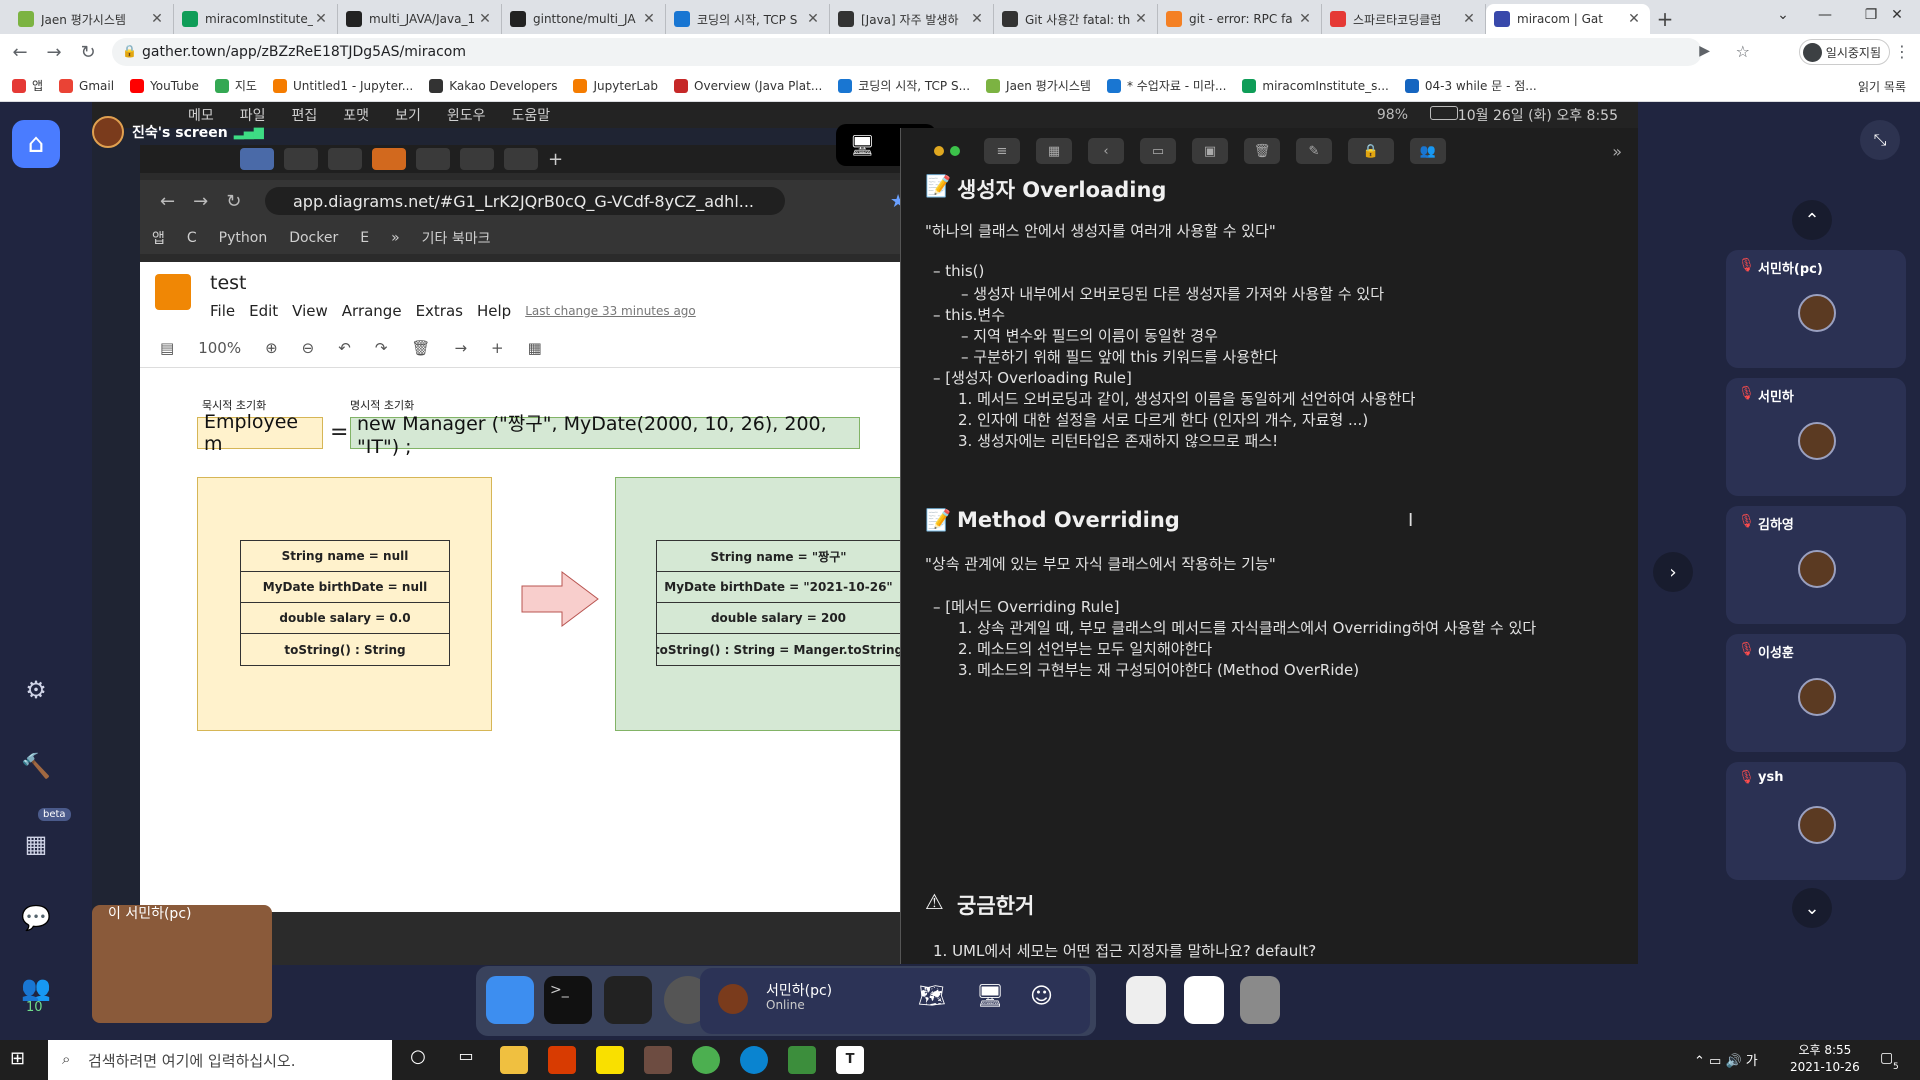 This screenshot has height=1080, width=1920. What do you see at coordinates (1002, 151) in the screenshot?
I see `list-view-icon: ≡` at bounding box center [1002, 151].